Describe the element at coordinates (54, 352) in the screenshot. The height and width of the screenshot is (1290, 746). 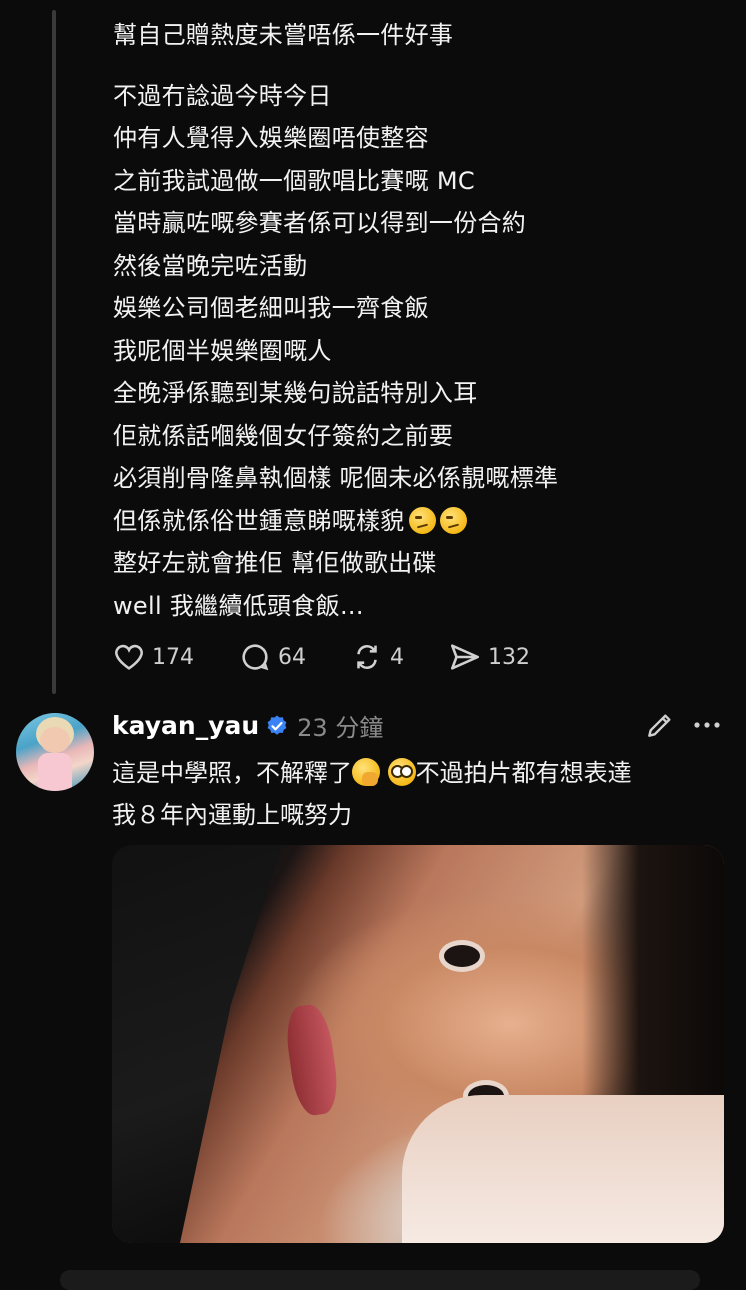
I see `thread-connector-line` at that location.